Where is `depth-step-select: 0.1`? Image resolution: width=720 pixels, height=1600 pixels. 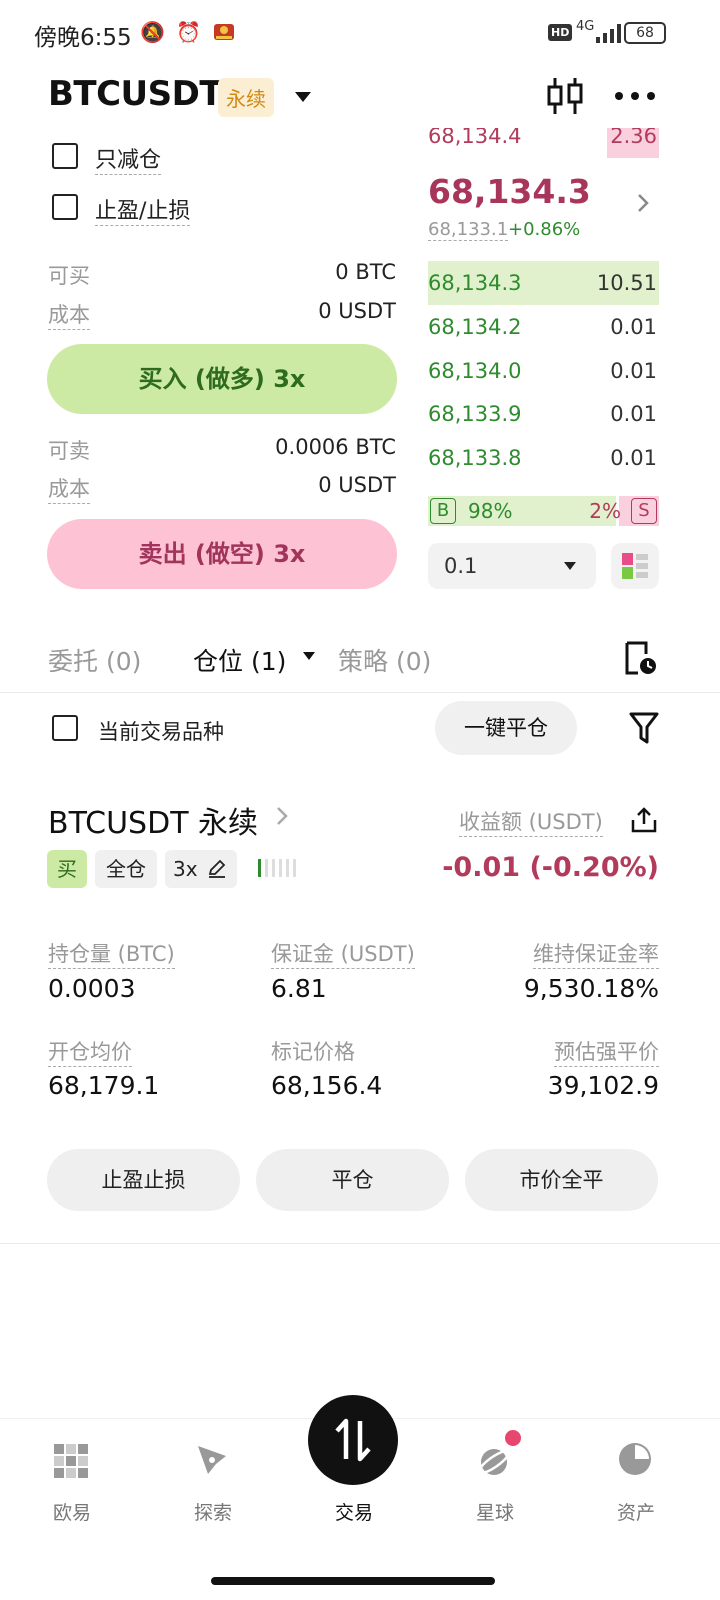
depth-step-select: 0.1 is located at coordinates (512, 566).